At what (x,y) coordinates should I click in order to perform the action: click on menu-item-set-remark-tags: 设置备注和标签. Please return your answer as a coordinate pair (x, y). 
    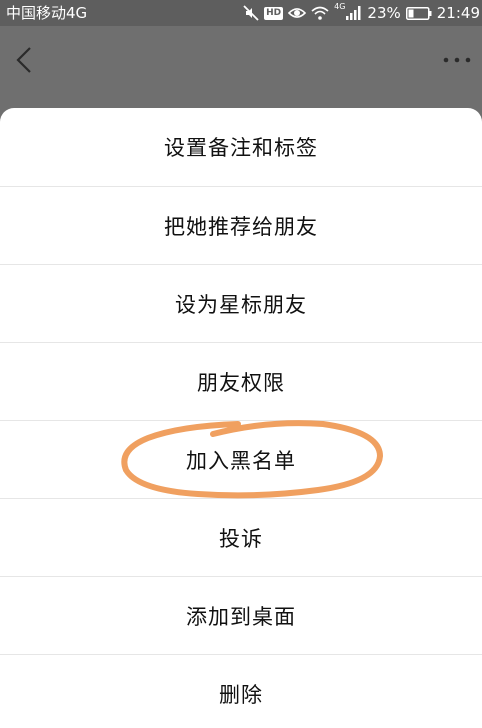
    Looking at the image, I should click on (241, 147).